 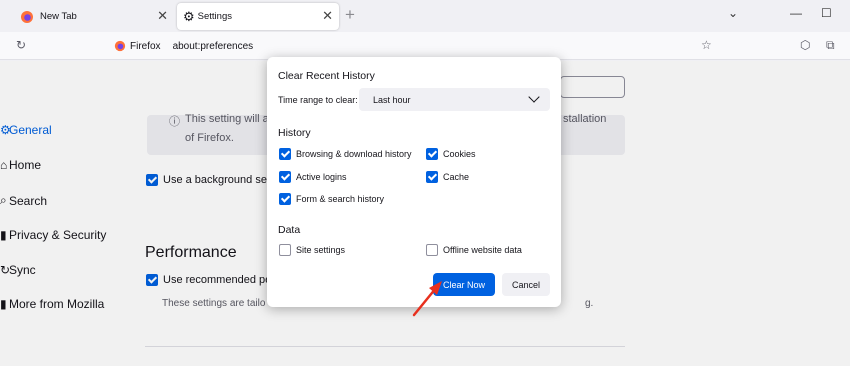 I want to click on tab-strip: New Tab ✕ ⚙ Settings ✕ + ⌄ — ☐, so click(x=425, y=16).